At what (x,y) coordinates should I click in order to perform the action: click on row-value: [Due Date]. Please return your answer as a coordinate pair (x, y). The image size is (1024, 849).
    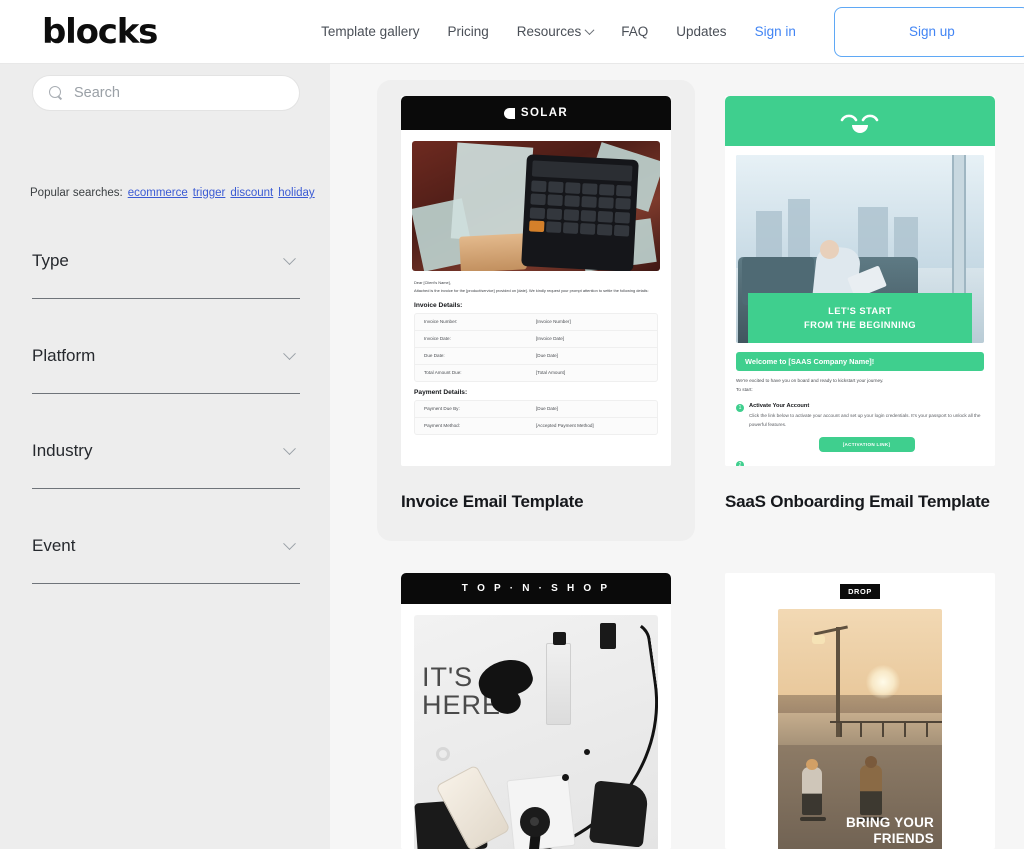
    Looking at the image, I should click on (547, 409).